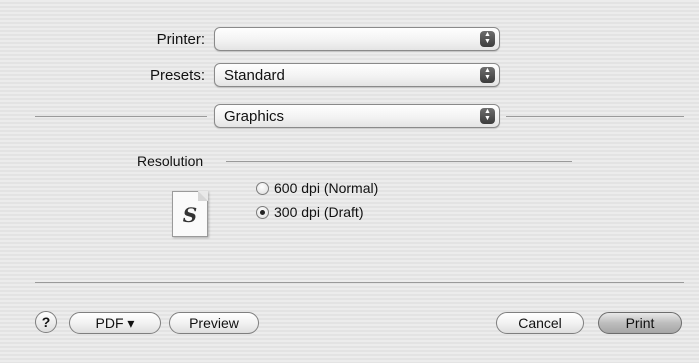 The height and width of the screenshot is (363, 699). I want to click on presets-value: Standard, so click(254, 75).